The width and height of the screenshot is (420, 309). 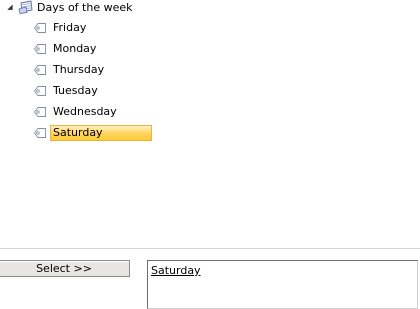 What do you see at coordinates (75, 48) in the screenshot?
I see `tree-item-label: Monday` at bounding box center [75, 48].